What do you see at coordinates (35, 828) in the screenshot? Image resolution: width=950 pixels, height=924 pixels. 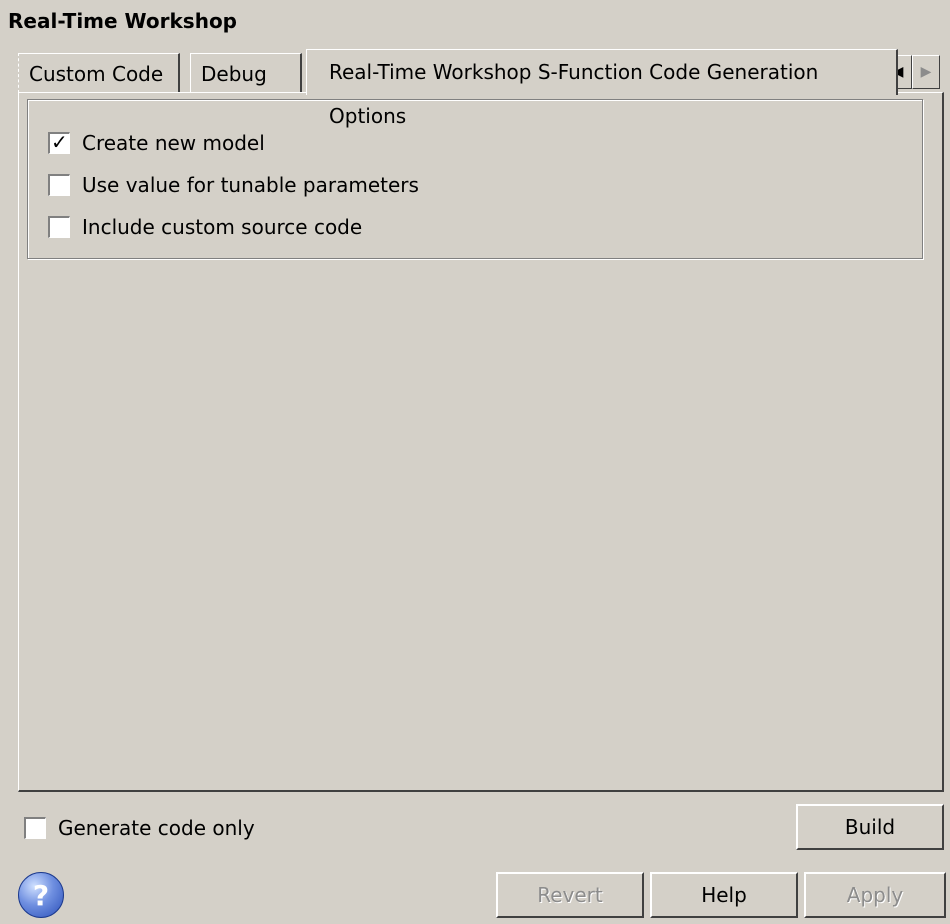 I see `generate-code-only-checkbox` at bounding box center [35, 828].